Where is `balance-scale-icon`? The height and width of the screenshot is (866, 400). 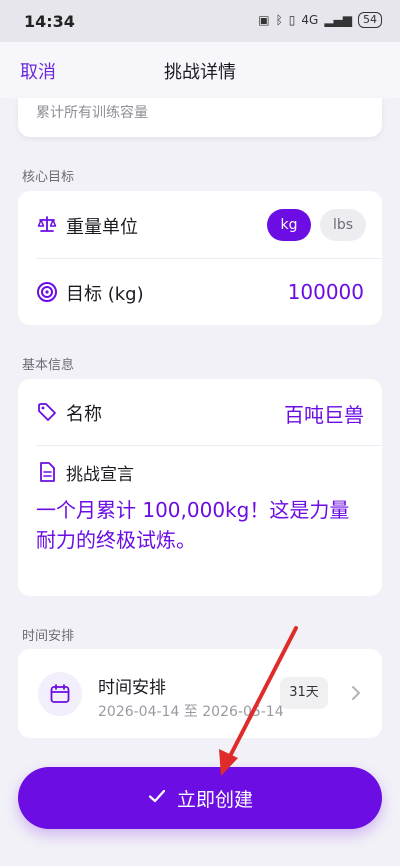 balance-scale-icon is located at coordinates (47, 224).